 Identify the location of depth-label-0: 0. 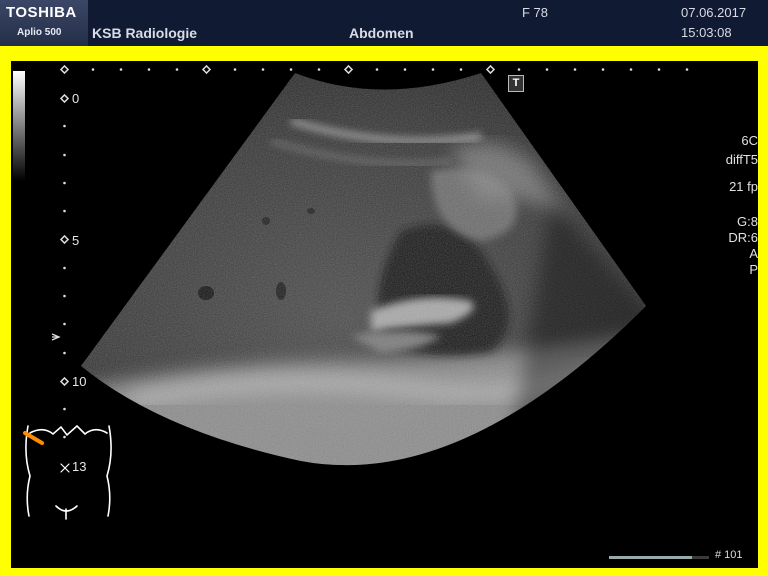
(76, 98).